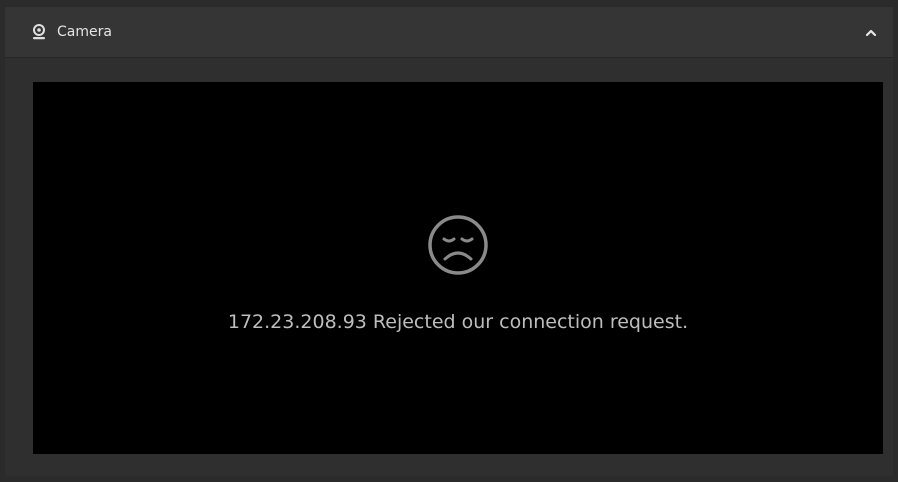 This screenshot has height=482, width=898. I want to click on chevron-up-icon, so click(871, 33).